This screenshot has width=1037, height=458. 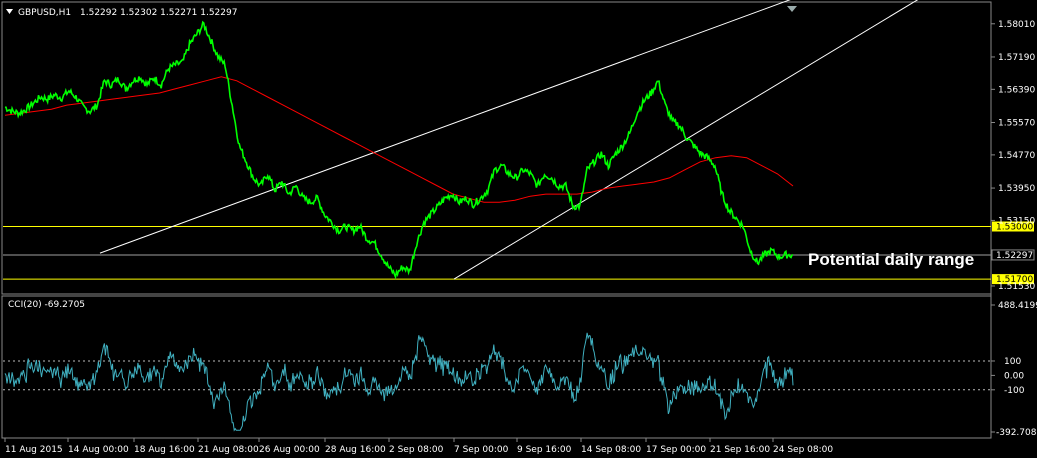 I want to click on time-tick-label: 28 Aug 16:00, so click(x=355, y=450).